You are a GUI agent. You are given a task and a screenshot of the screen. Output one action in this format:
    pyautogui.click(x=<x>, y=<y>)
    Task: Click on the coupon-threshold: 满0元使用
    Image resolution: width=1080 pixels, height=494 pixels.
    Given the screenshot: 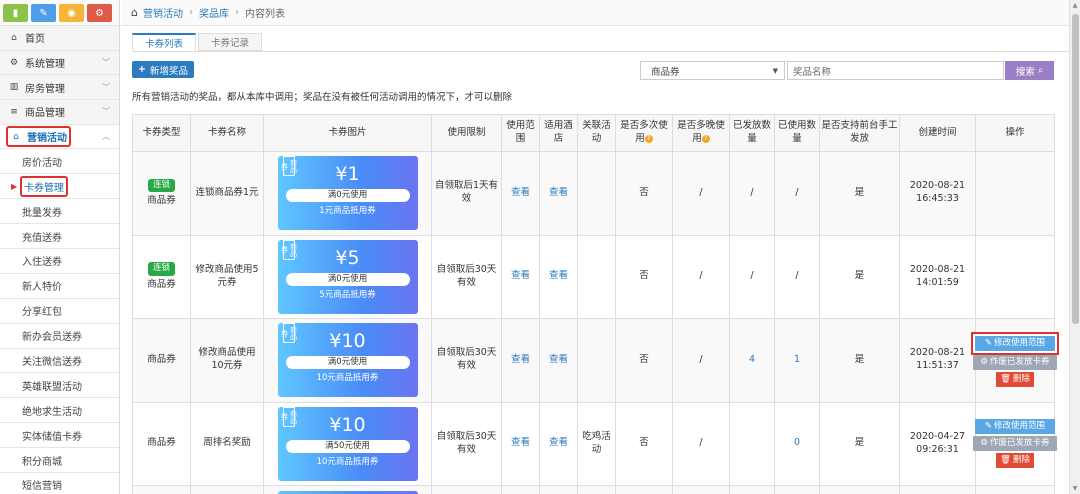 What is the action you would take?
    pyautogui.click(x=347, y=363)
    